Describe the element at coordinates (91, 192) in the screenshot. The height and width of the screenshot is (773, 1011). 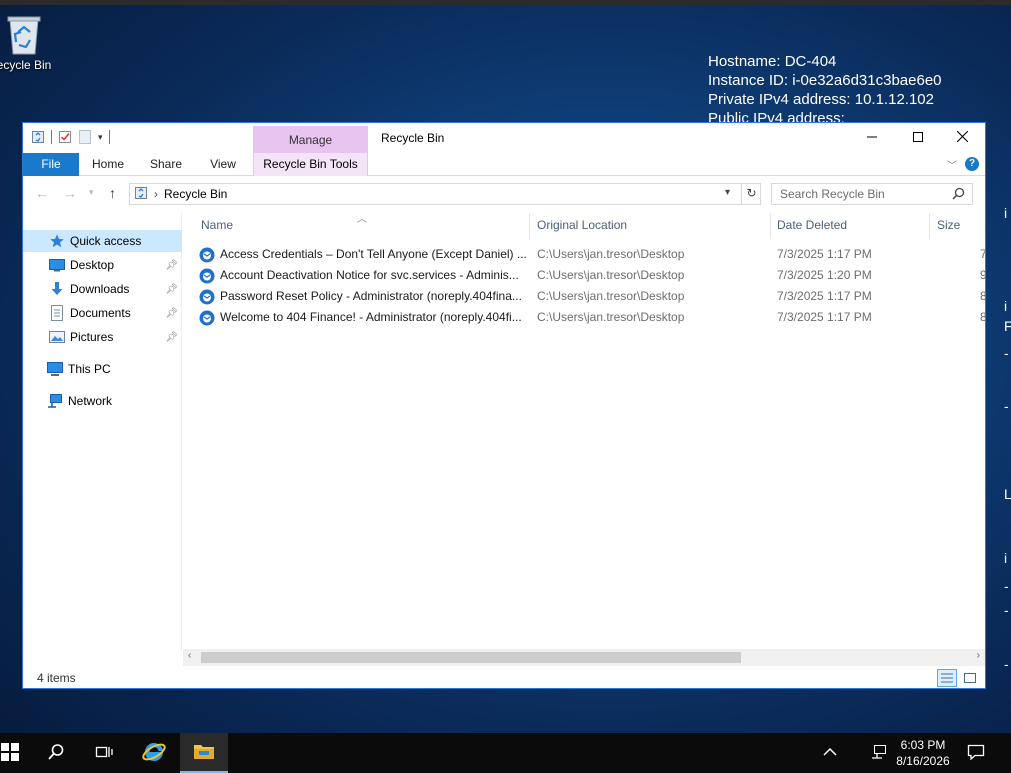
I see `recent-locations-icon: ▾` at that location.